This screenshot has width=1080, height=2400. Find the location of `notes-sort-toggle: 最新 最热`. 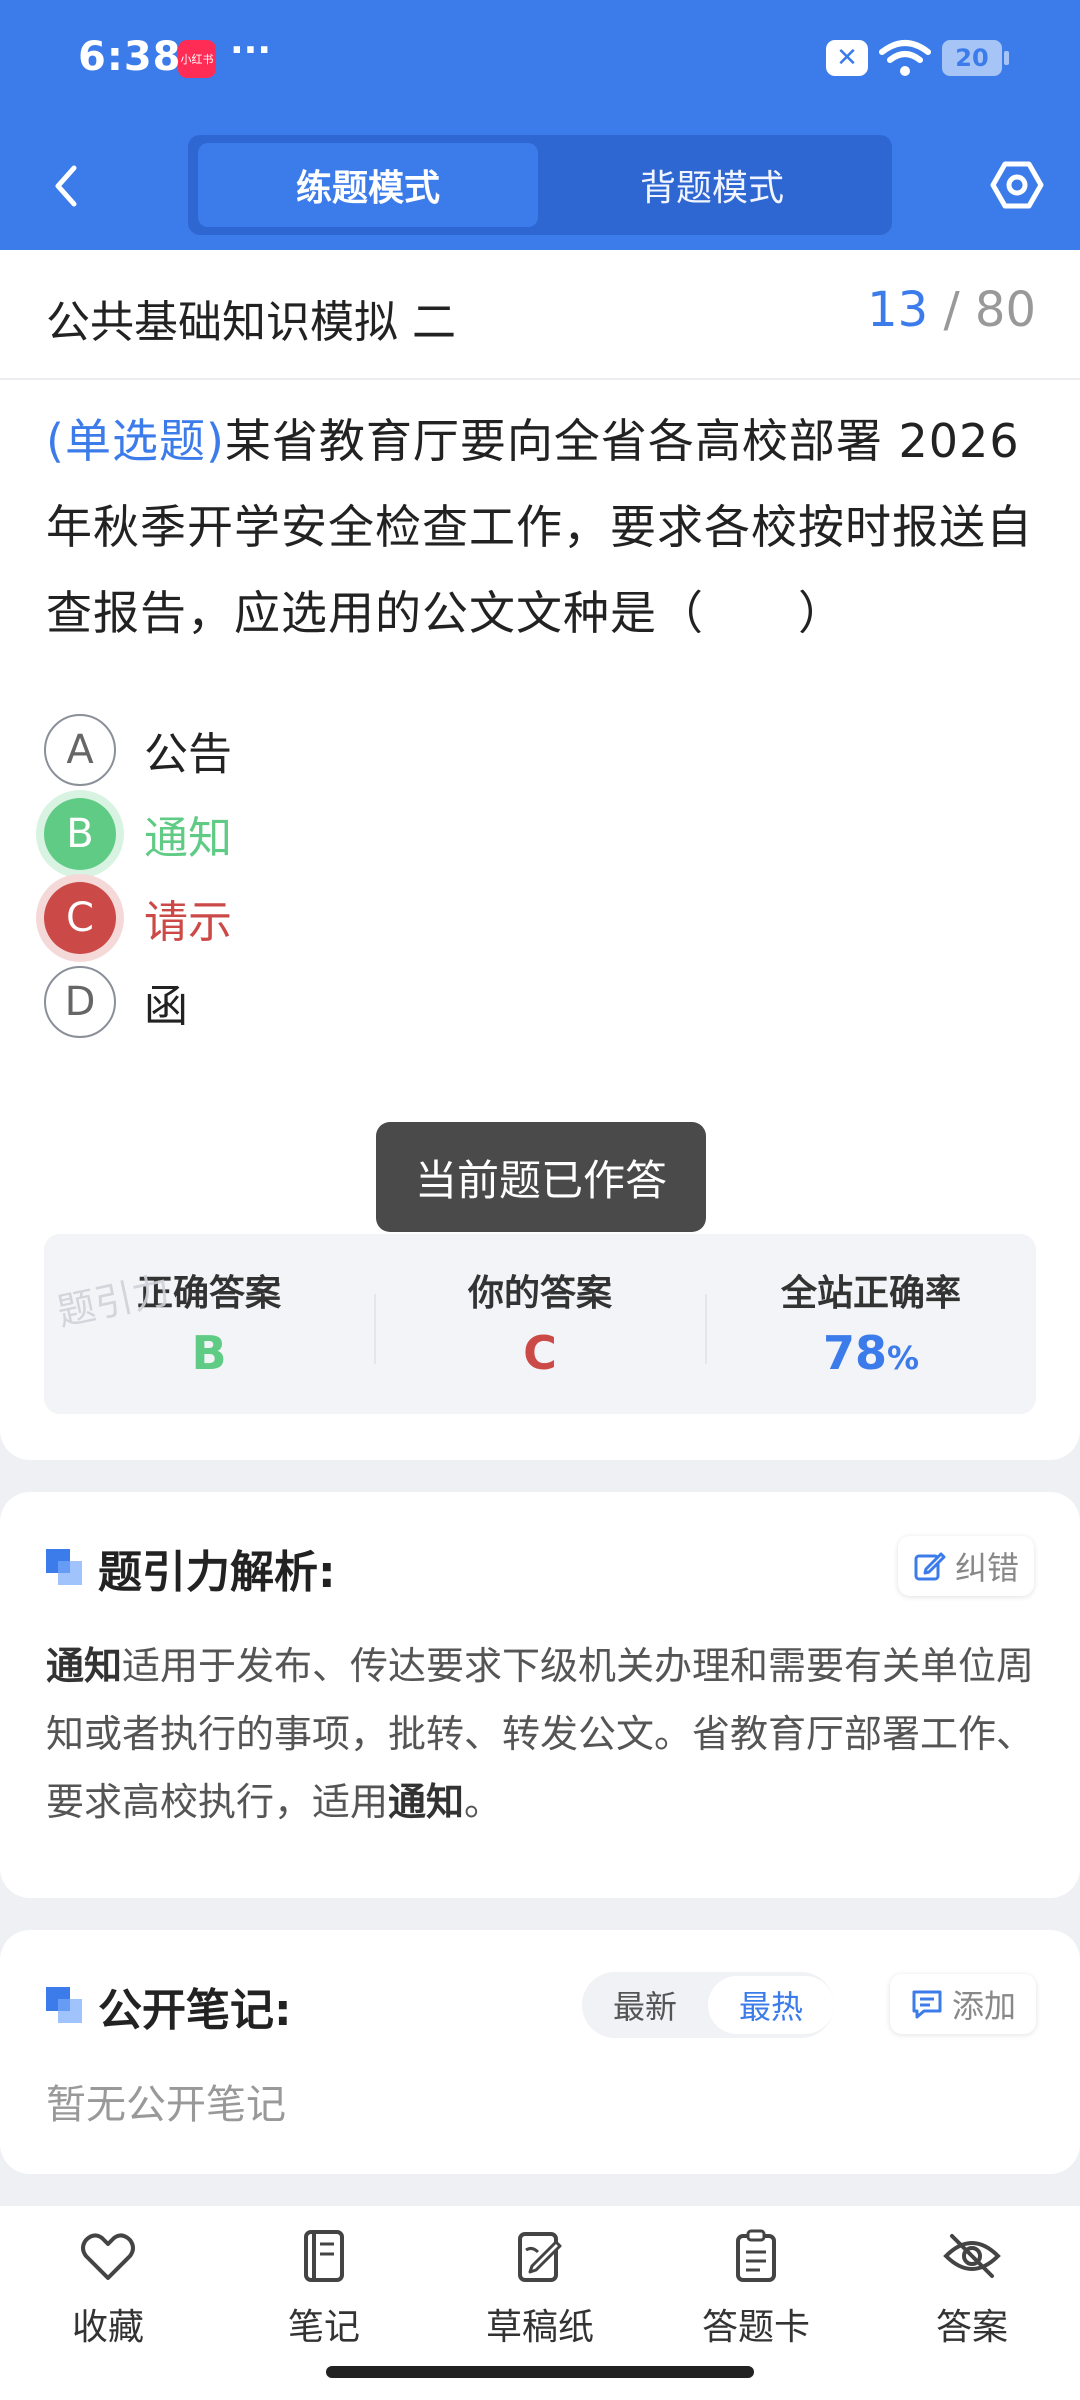

notes-sort-toggle: 最新 最热 is located at coordinates (708, 2005).